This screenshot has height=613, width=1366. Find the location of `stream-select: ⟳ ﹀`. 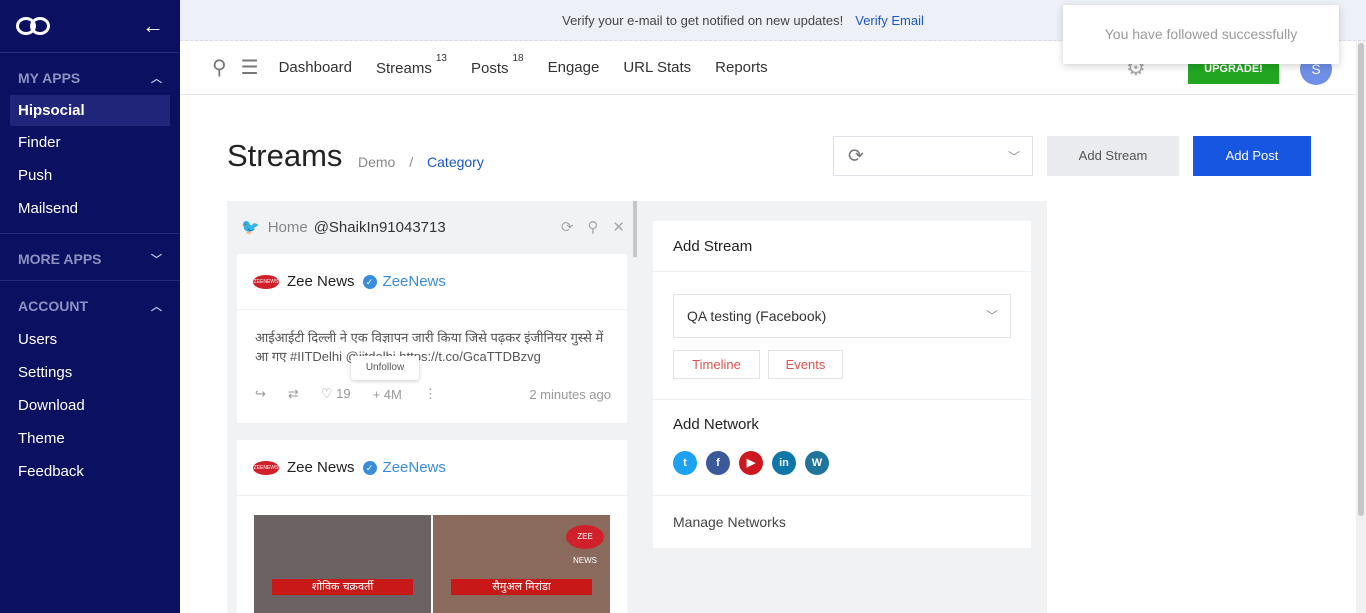

stream-select: ⟳ ﹀ is located at coordinates (933, 156).